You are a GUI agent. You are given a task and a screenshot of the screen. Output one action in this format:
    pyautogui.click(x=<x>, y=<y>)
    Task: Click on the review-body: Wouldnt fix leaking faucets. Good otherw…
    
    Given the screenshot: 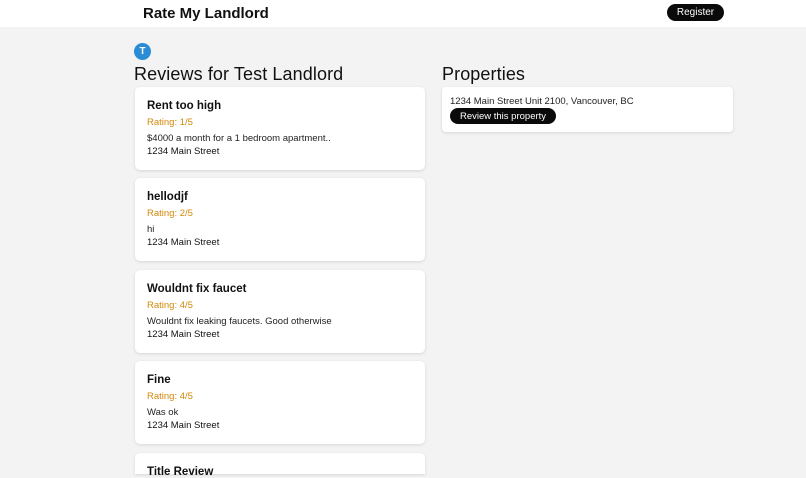 What is the action you would take?
    pyautogui.click(x=239, y=321)
    